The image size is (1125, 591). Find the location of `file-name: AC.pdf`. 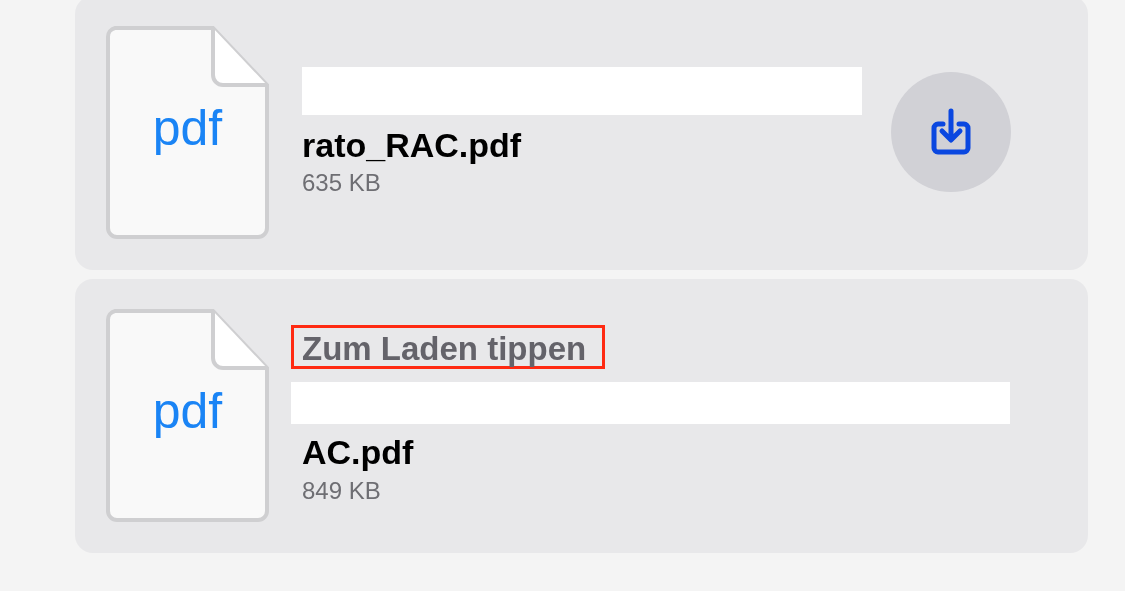

file-name: AC.pdf is located at coordinates (358, 452).